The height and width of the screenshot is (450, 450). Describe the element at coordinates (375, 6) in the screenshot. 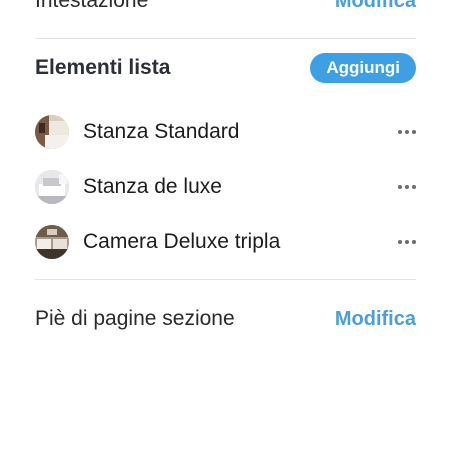

I see `header-edit-link: Modifica` at that location.